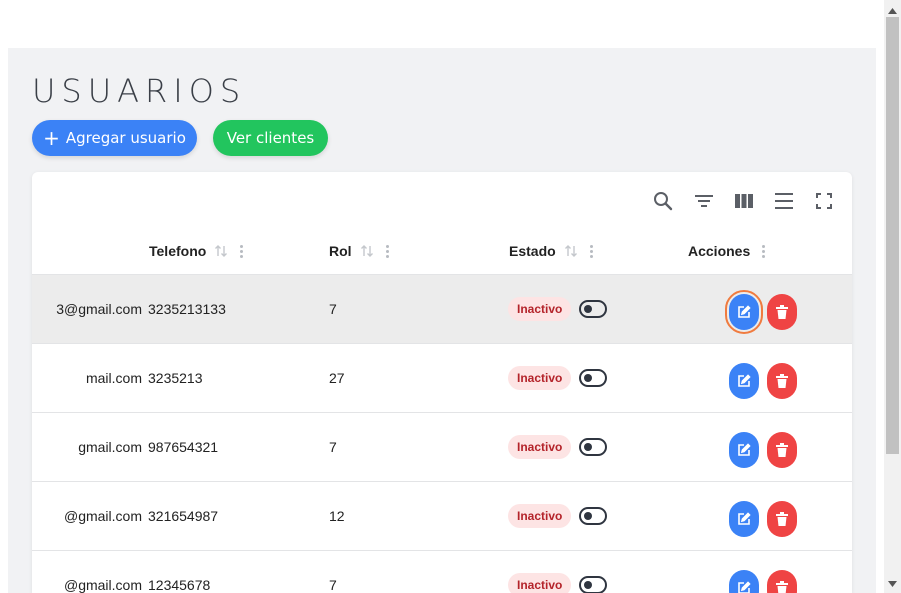  I want to click on telefono-cell: 3235213133, so click(187, 309).